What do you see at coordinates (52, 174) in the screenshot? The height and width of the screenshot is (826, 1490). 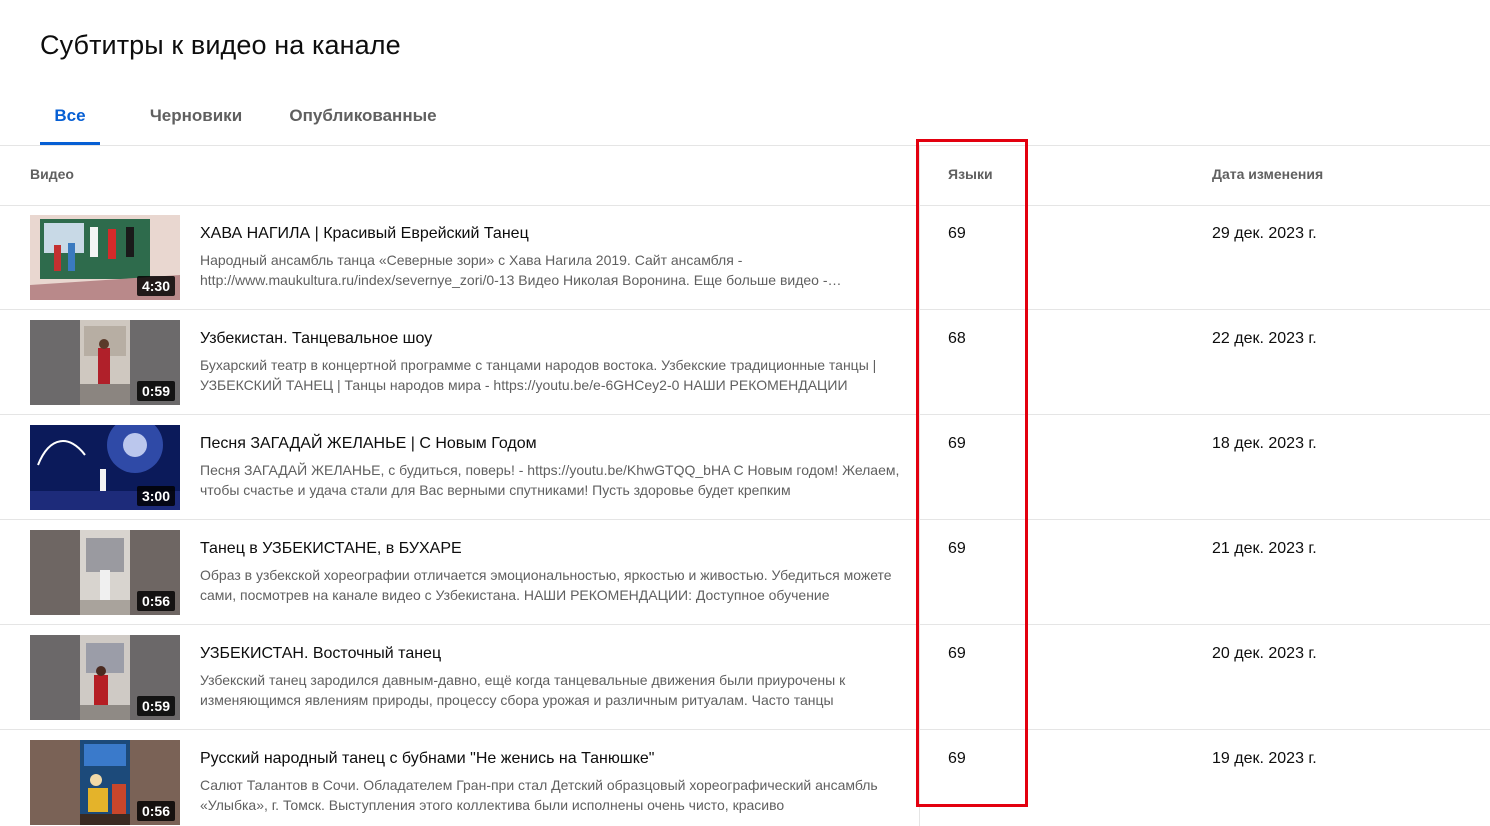 I see `column-header-video: Видео` at bounding box center [52, 174].